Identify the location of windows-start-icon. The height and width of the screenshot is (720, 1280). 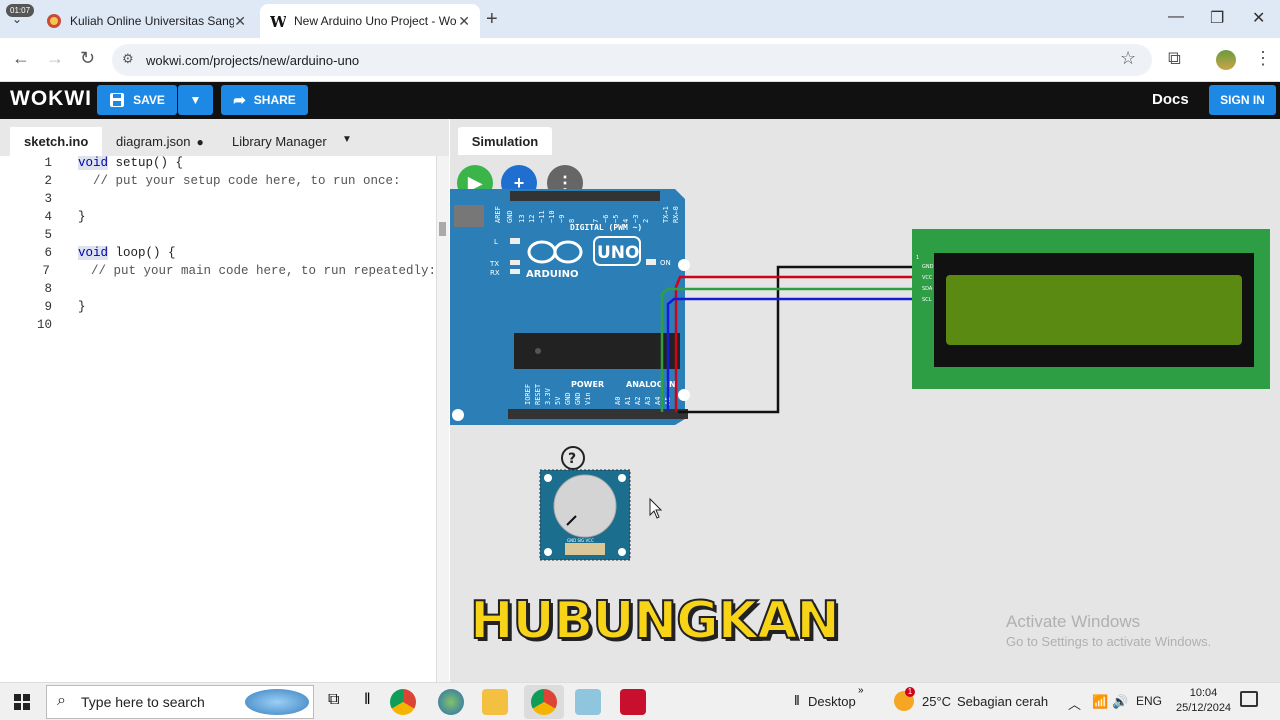
(22, 702).